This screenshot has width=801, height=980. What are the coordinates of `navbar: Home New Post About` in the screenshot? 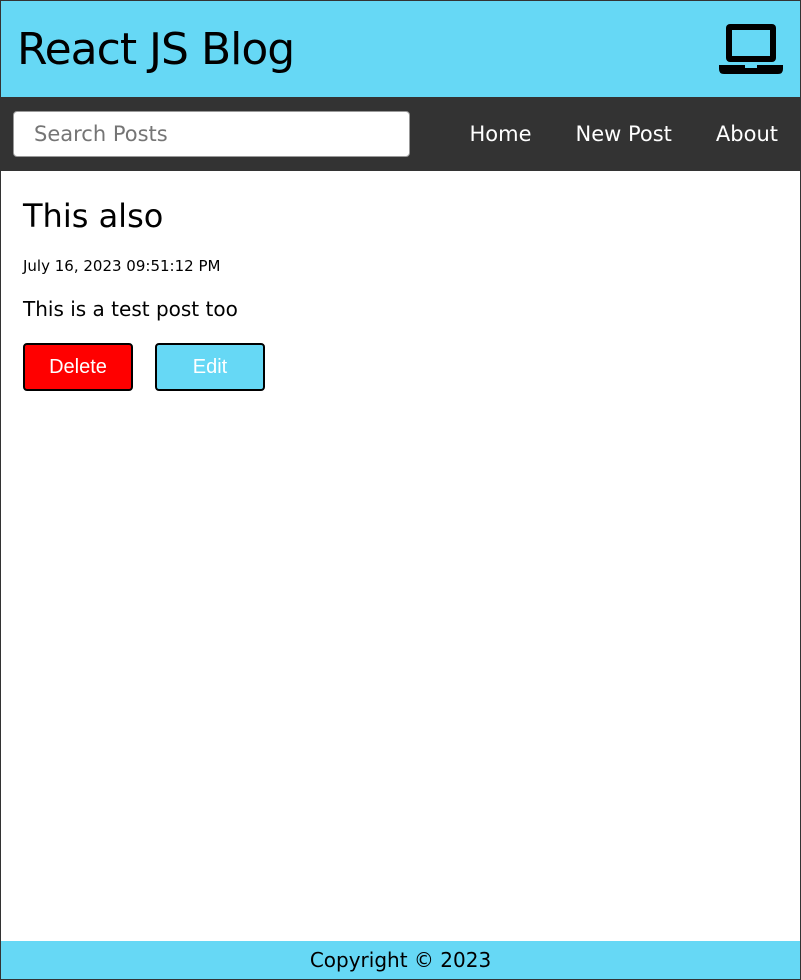 It's located at (400, 134).